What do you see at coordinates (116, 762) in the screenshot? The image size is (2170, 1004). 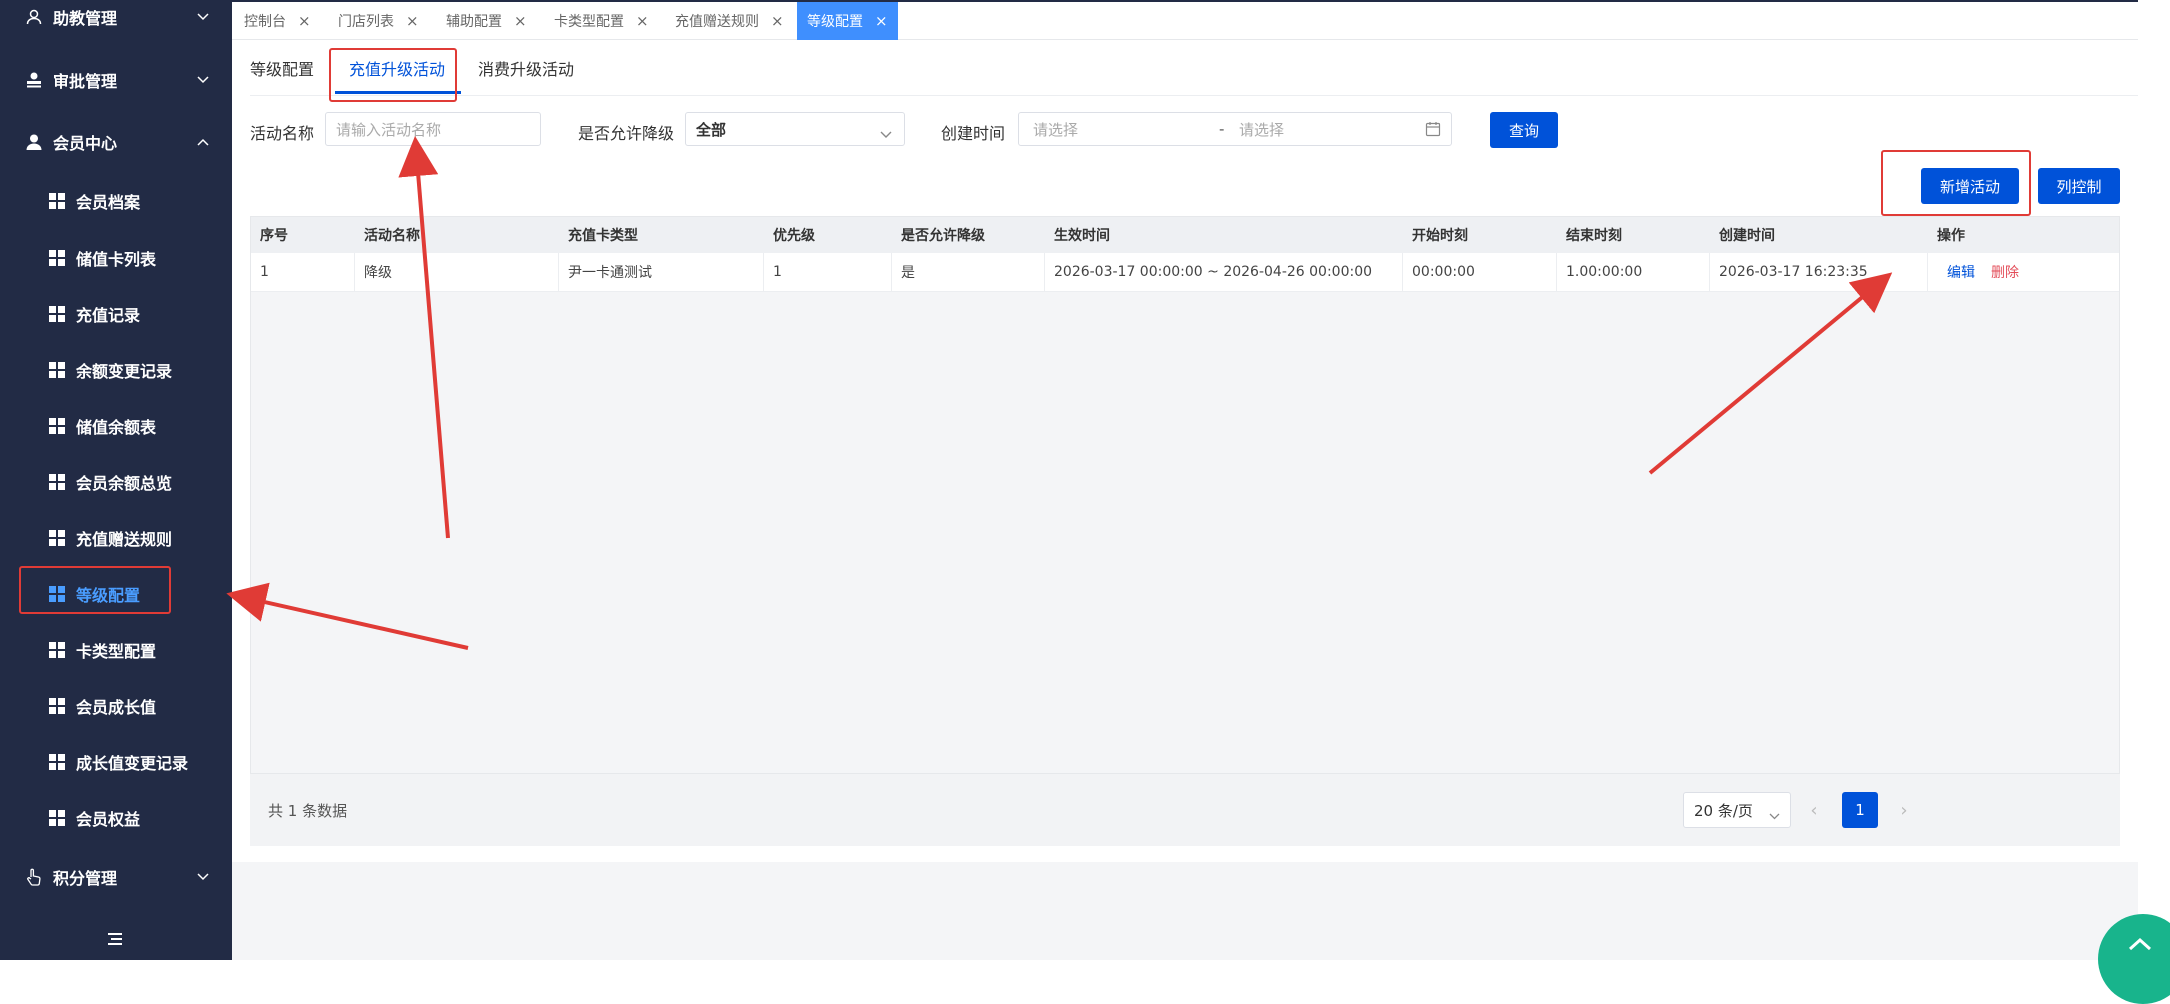 I see `sidebar-item-growth-change-records: 成长值变更记录` at bounding box center [116, 762].